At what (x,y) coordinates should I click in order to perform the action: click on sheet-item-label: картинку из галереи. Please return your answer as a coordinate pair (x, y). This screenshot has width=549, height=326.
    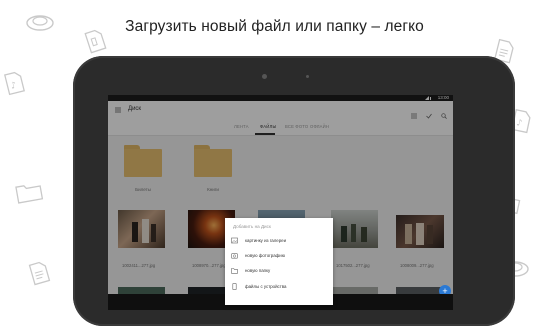
    Looking at the image, I should click on (266, 240).